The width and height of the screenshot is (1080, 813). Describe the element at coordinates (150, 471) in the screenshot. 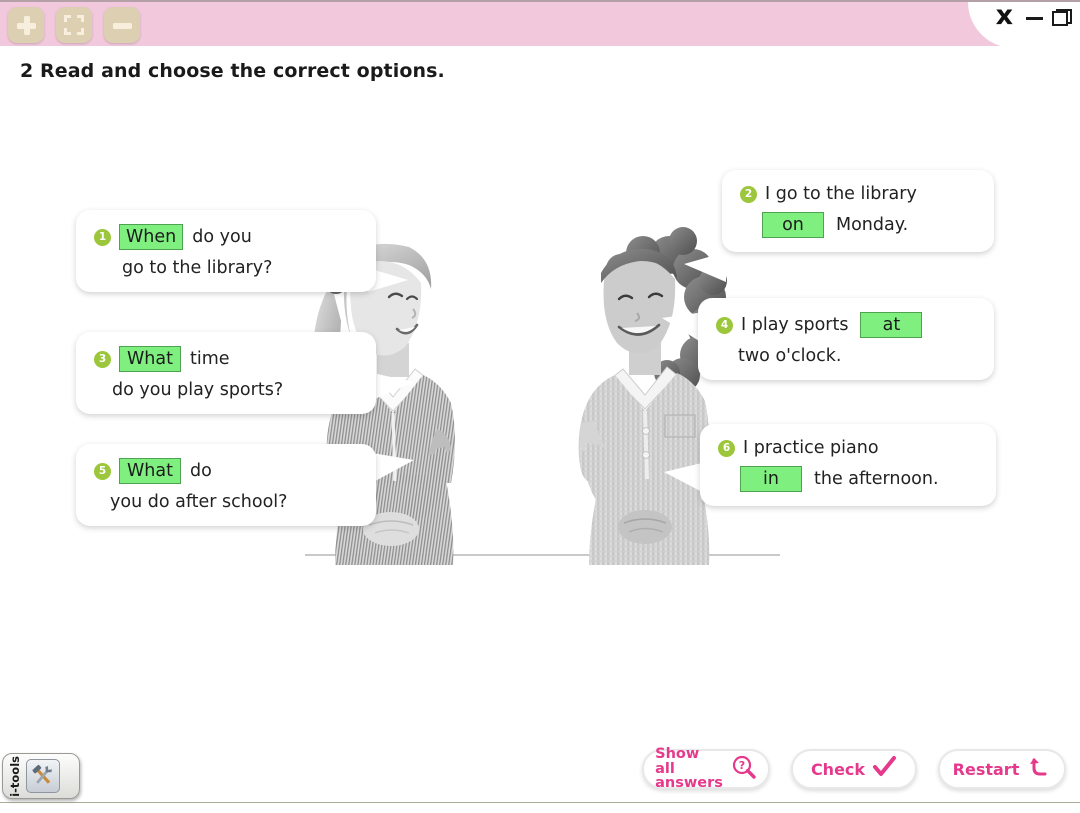

I see `answer-slot-5: What` at that location.